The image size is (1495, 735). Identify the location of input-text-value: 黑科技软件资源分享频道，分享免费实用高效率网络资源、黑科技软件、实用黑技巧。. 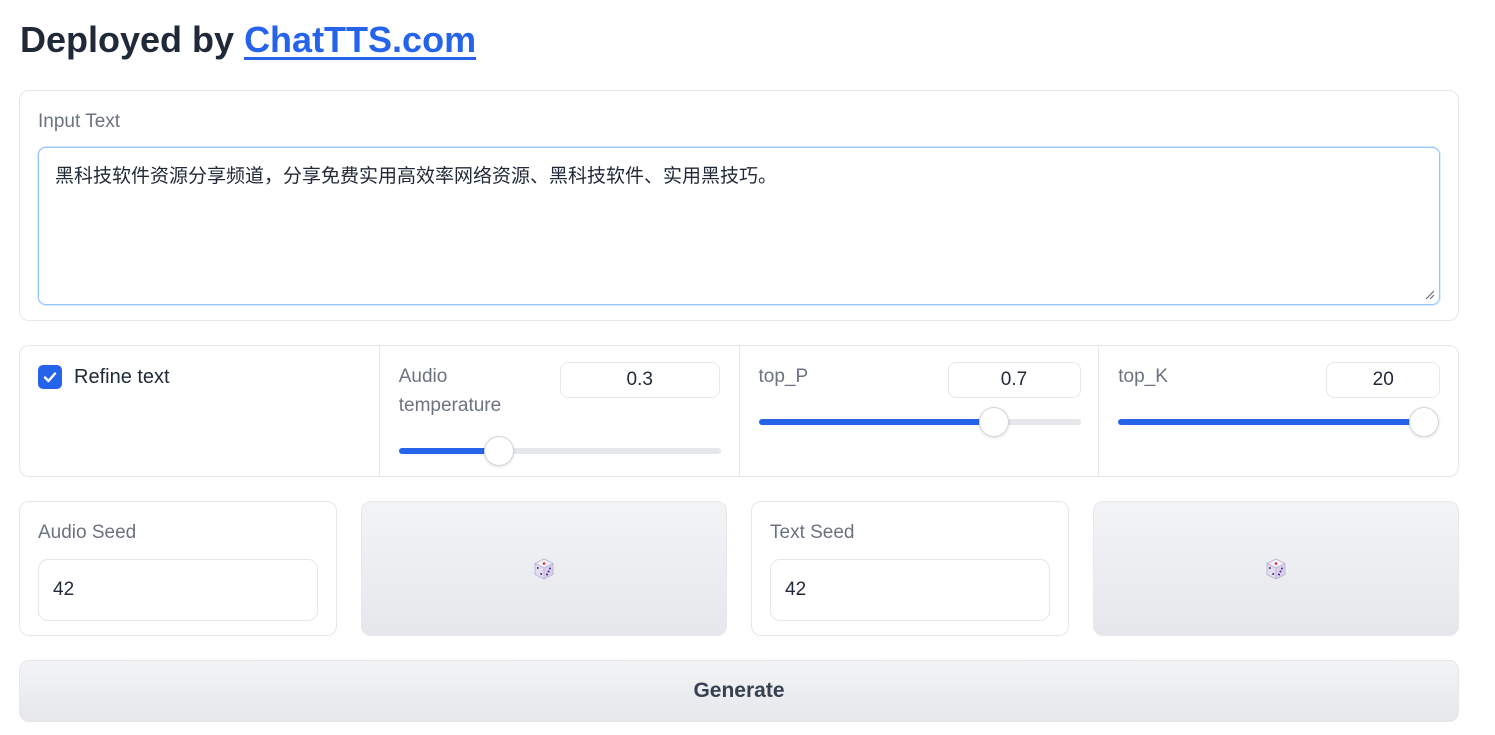
(416, 176).